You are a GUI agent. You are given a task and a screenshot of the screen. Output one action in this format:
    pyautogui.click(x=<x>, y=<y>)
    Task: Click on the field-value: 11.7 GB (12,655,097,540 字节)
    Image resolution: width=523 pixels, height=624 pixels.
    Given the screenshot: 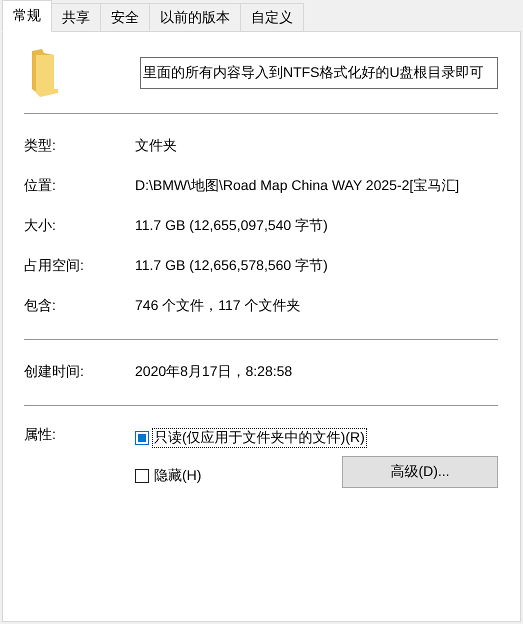 What is the action you would take?
    pyautogui.click(x=231, y=226)
    